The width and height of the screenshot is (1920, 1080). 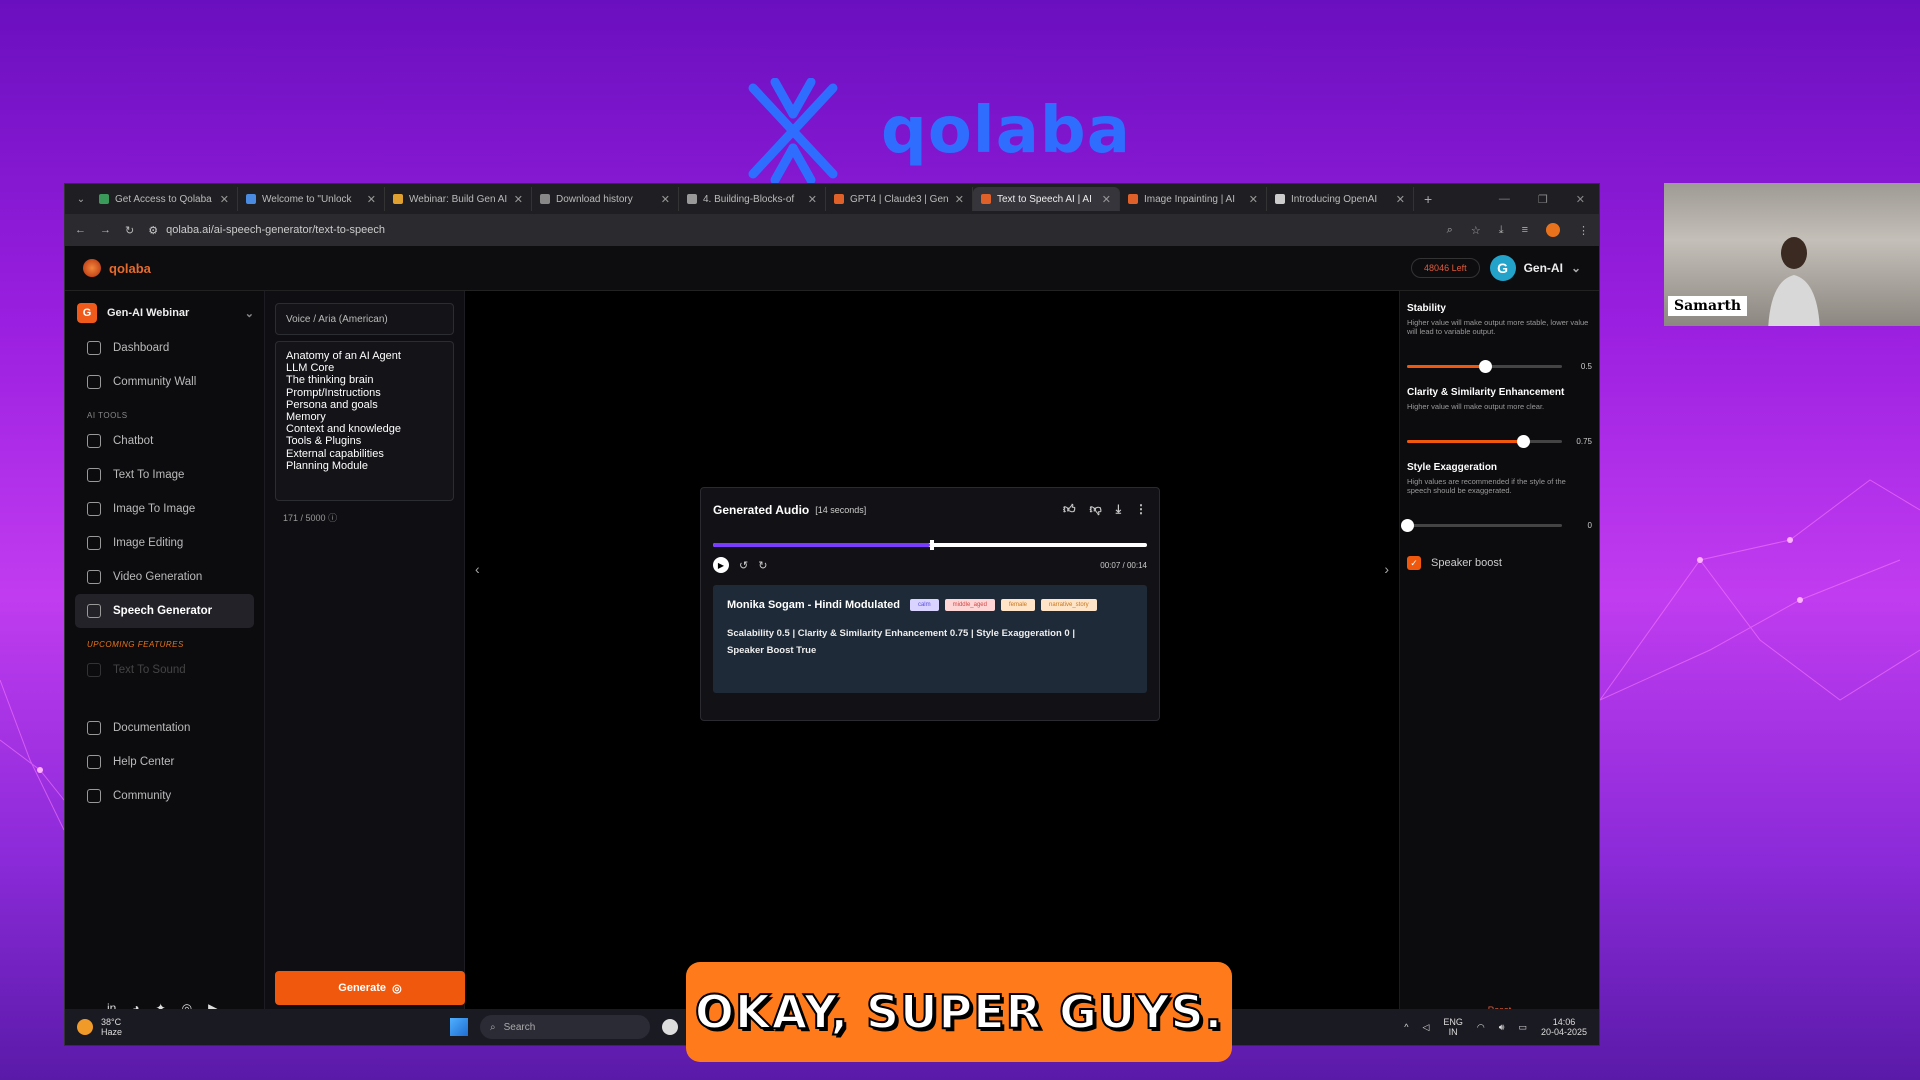 I want to click on rewind-icon: ↺, so click(x=743, y=565).